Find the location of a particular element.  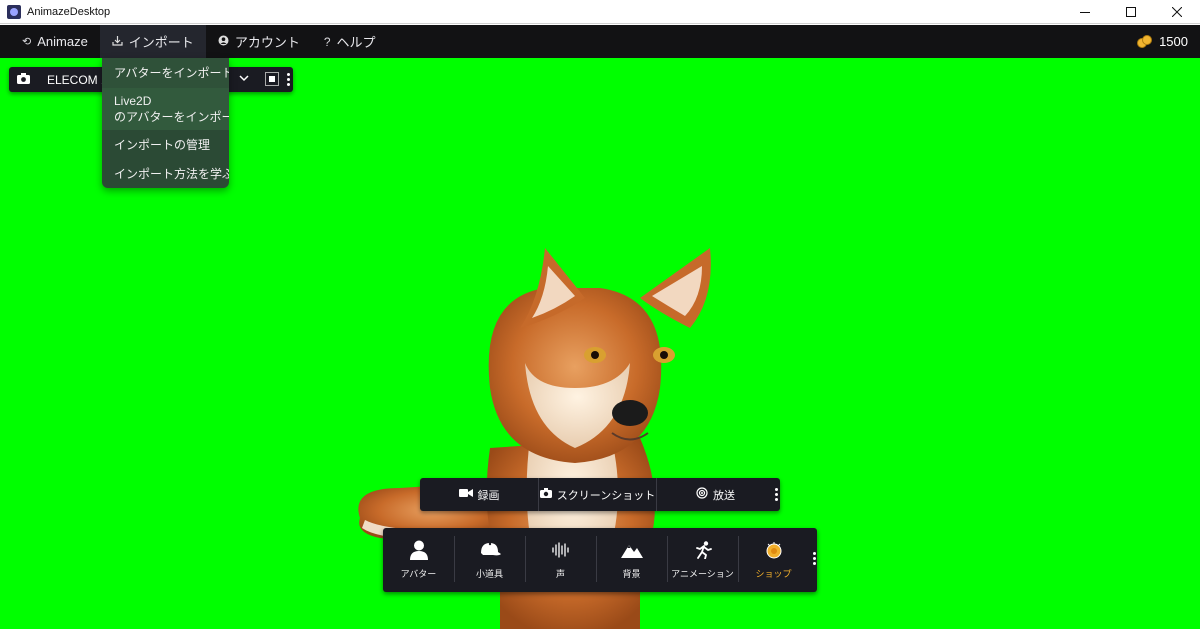

minimize-button is located at coordinates (1085, 12).